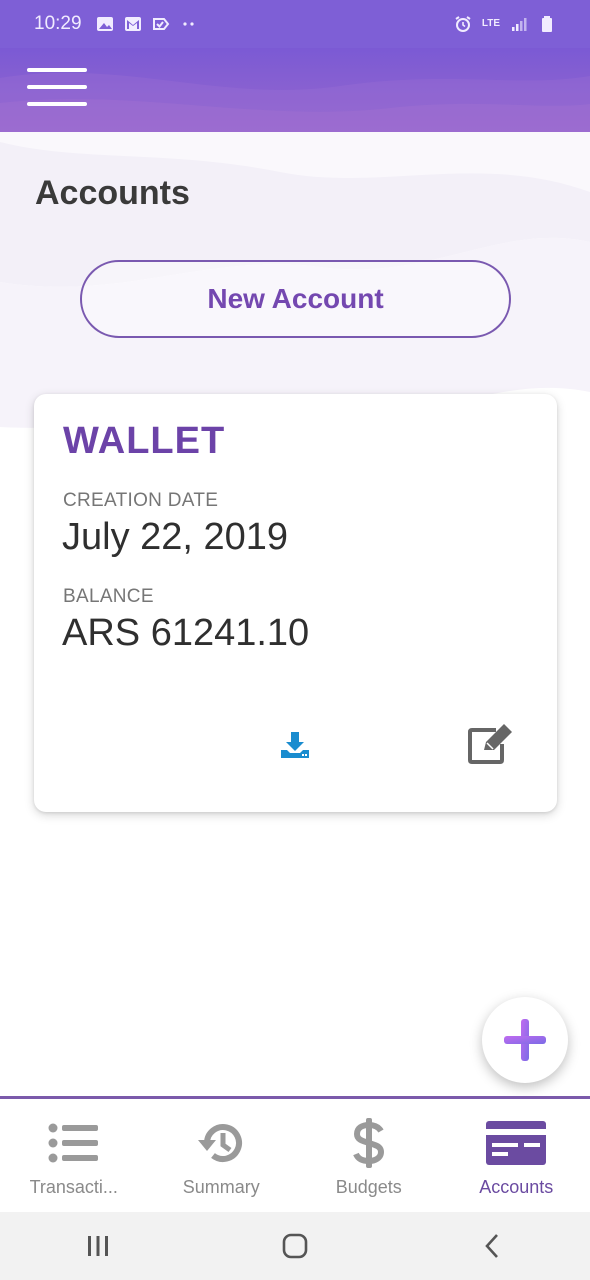 The height and width of the screenshot is (1280, 590). Describe the element at coordinates (519, 24) in the screenshot. I see `signal-icon` at that location.